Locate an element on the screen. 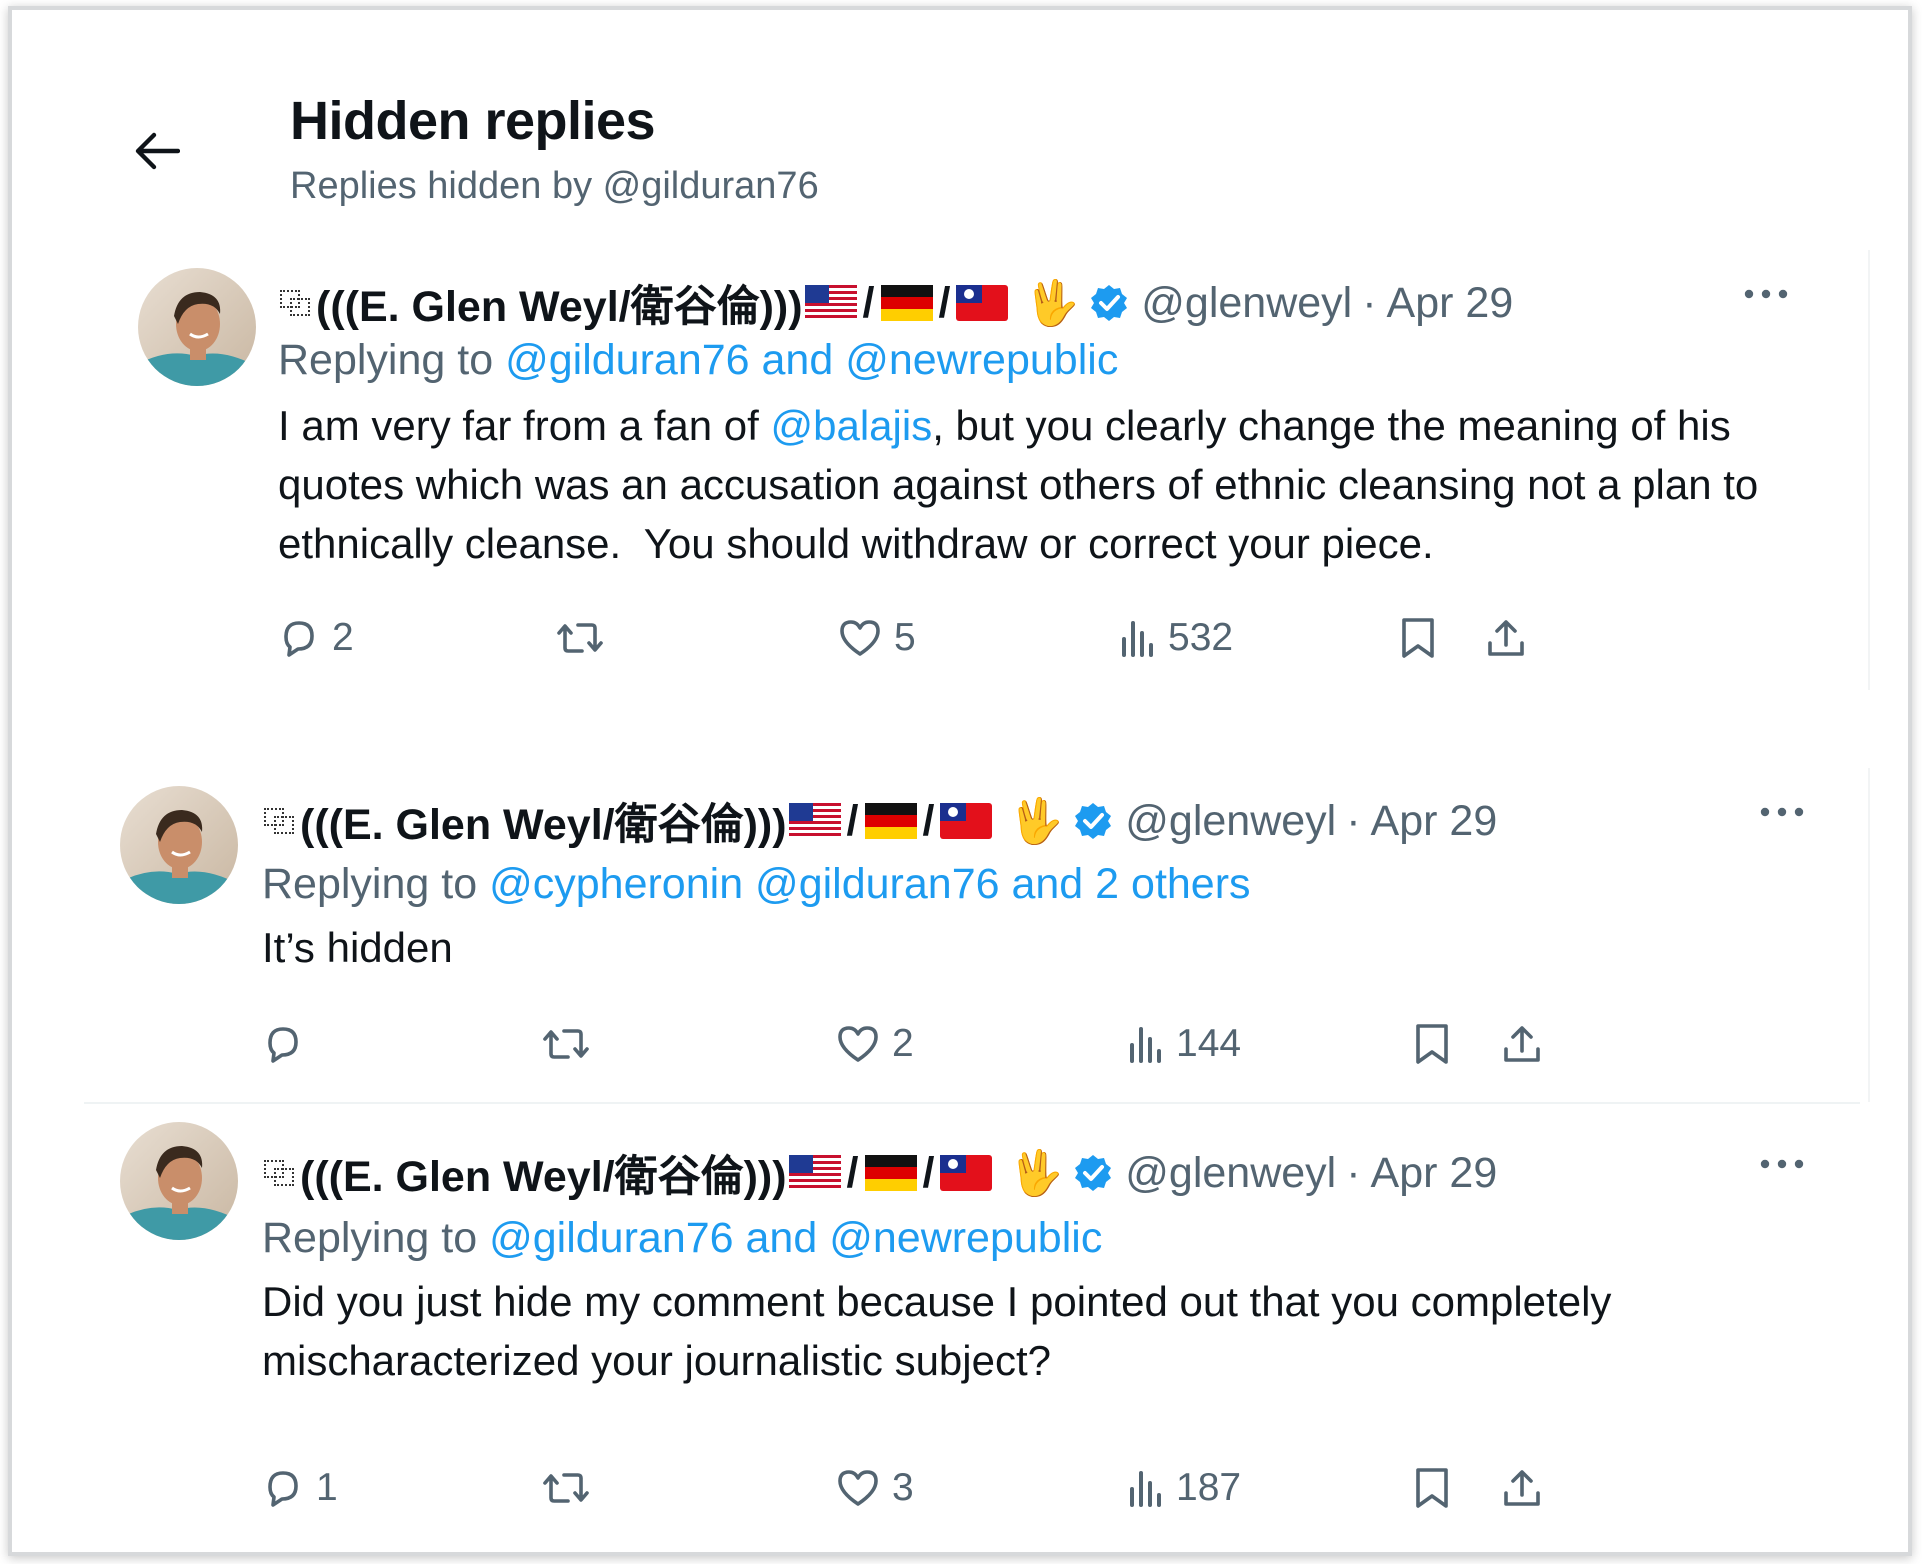  reply-button: 1 is located at coordinates (300, 1488).